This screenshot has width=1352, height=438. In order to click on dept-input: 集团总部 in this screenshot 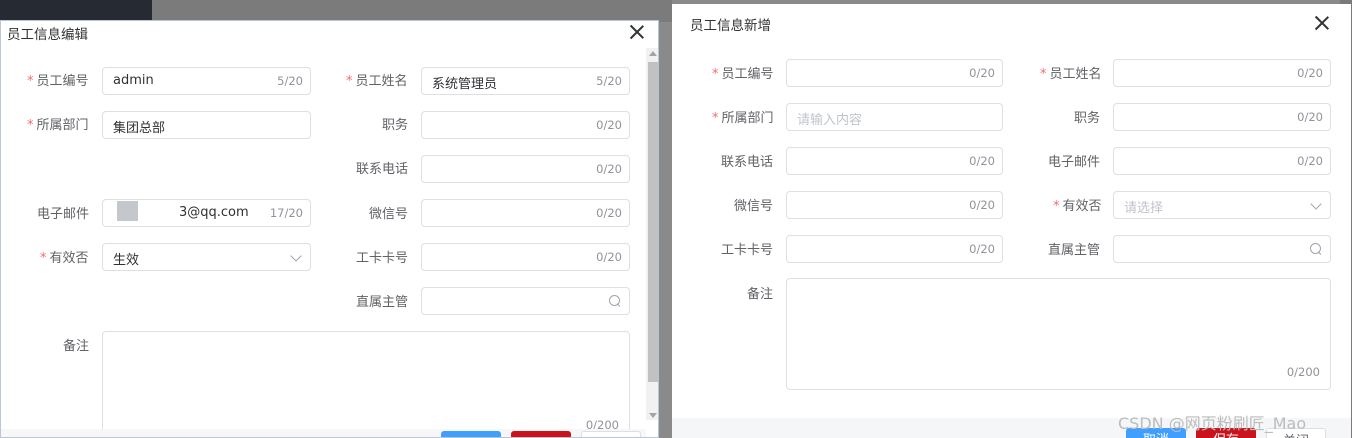, I will do `click(206, 125)`.